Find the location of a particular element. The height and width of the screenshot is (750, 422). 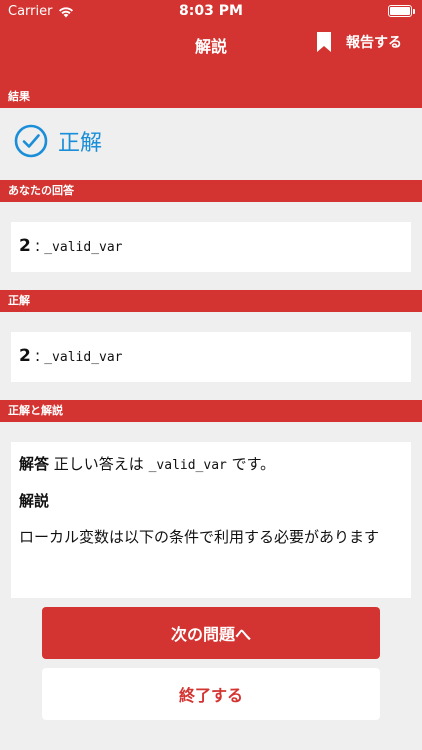

status-bar: Carrier 8:03 PM is located at coordinates (211, 11).